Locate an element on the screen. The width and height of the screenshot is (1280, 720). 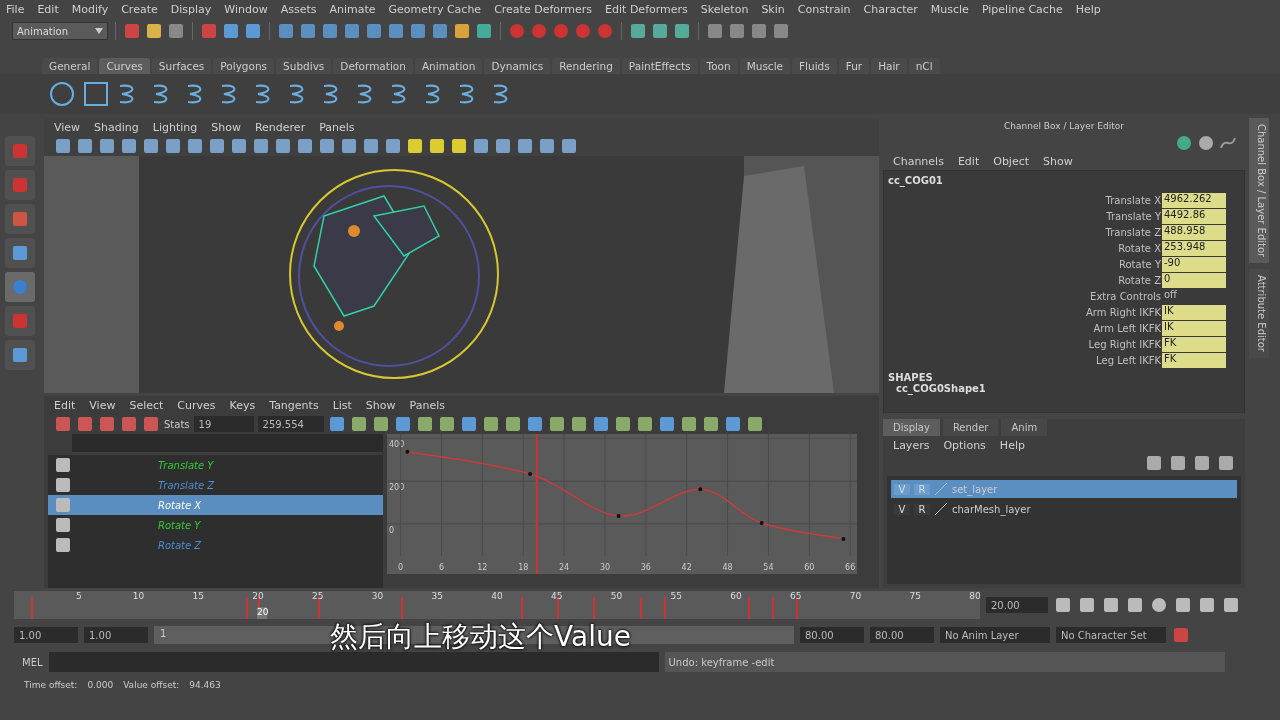
menu-item: Create is located at coordinates (139, 9).